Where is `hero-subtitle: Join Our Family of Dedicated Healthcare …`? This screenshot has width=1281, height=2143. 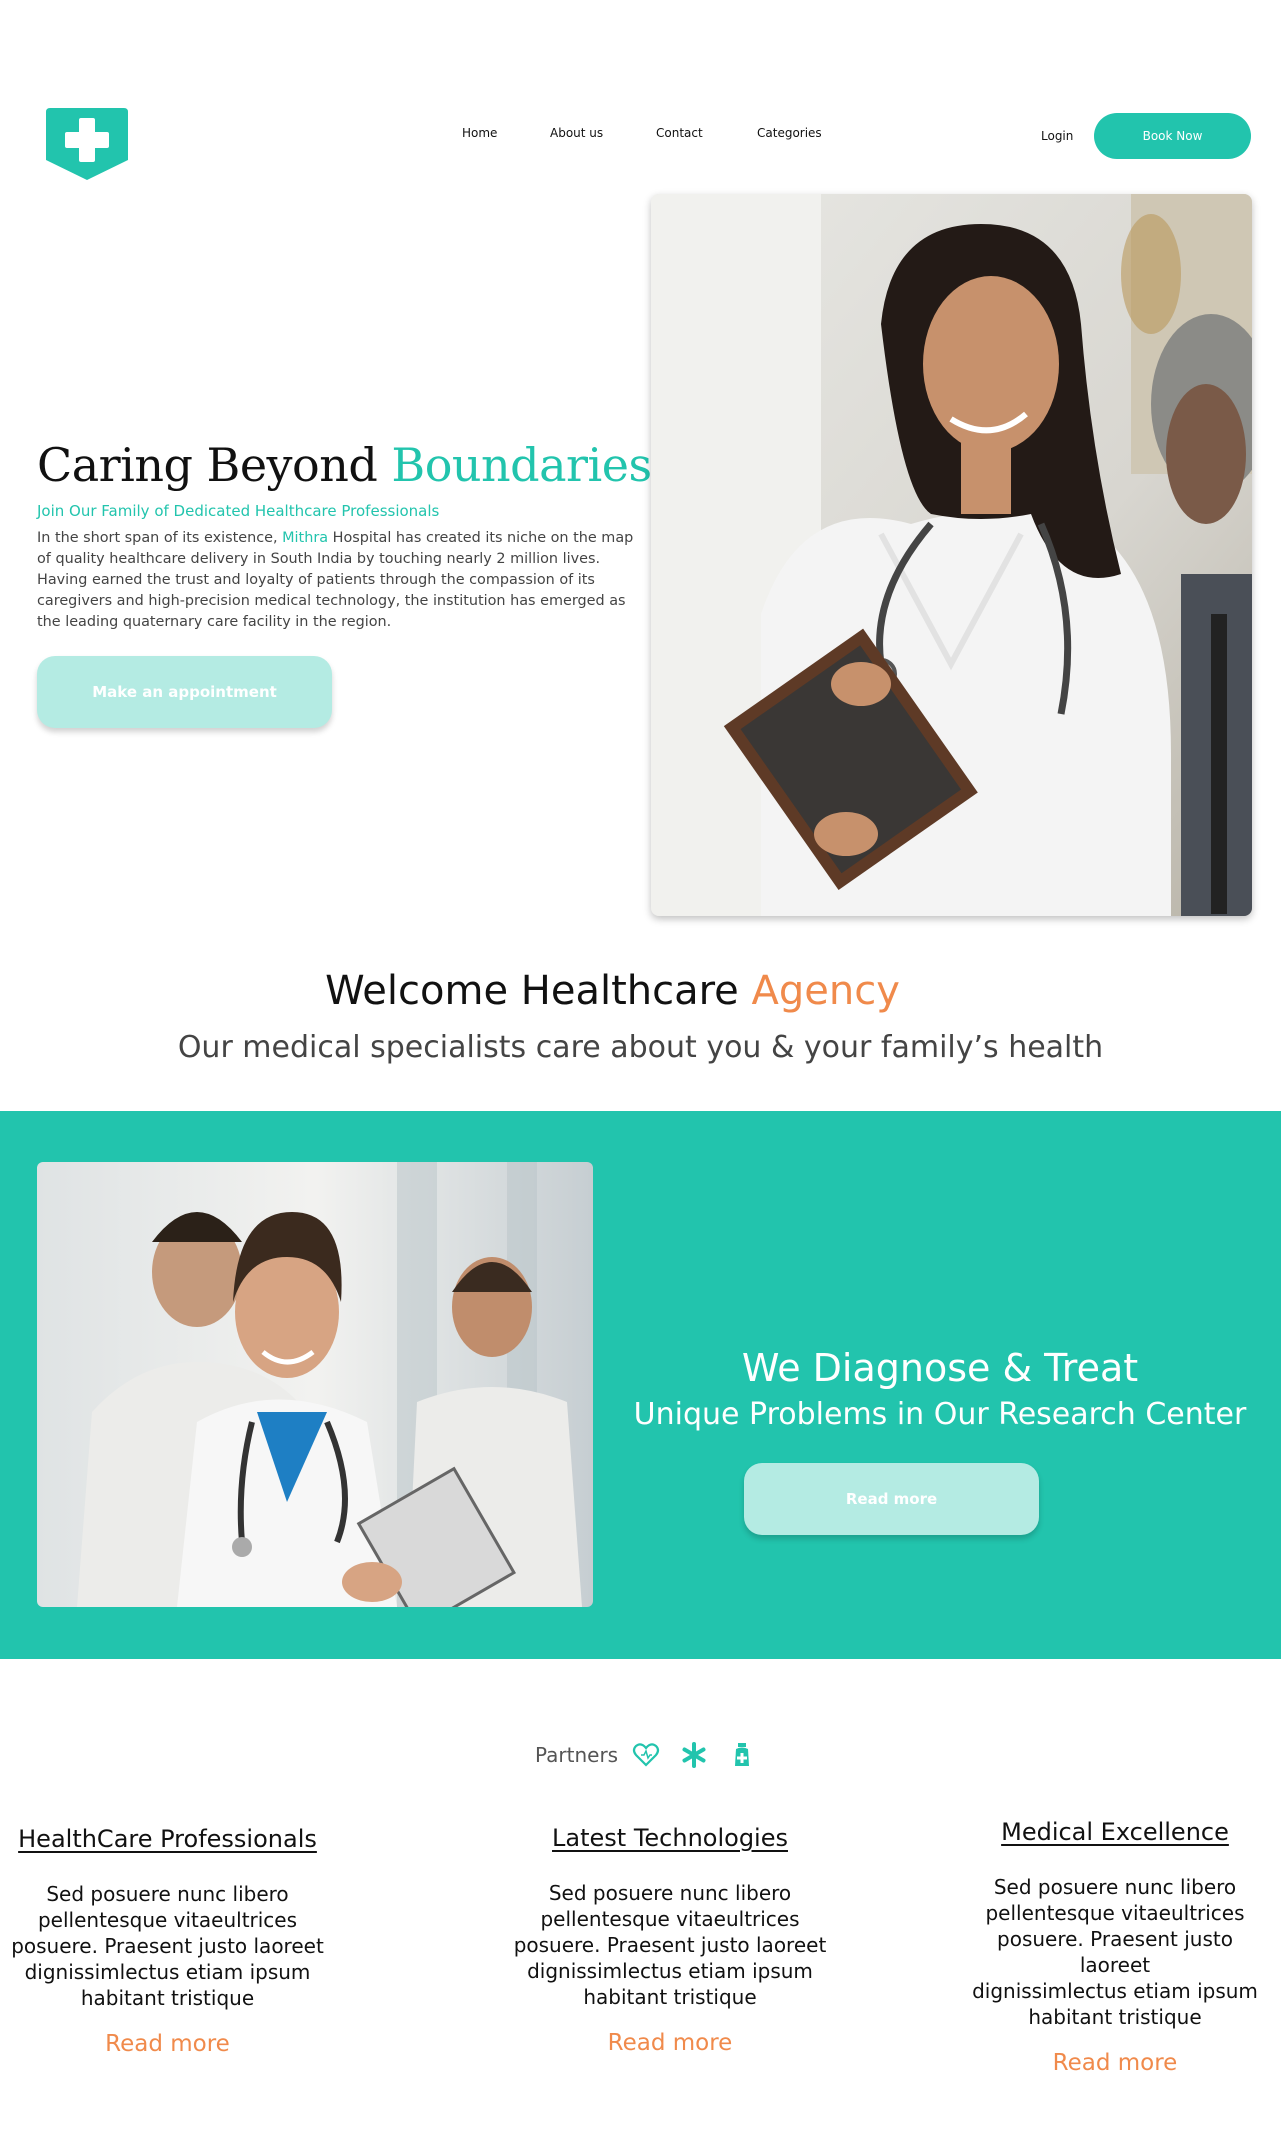 hero-subtitle: Join Our Family of Dedicated Healthcare … is located at coordinates (238, 511).